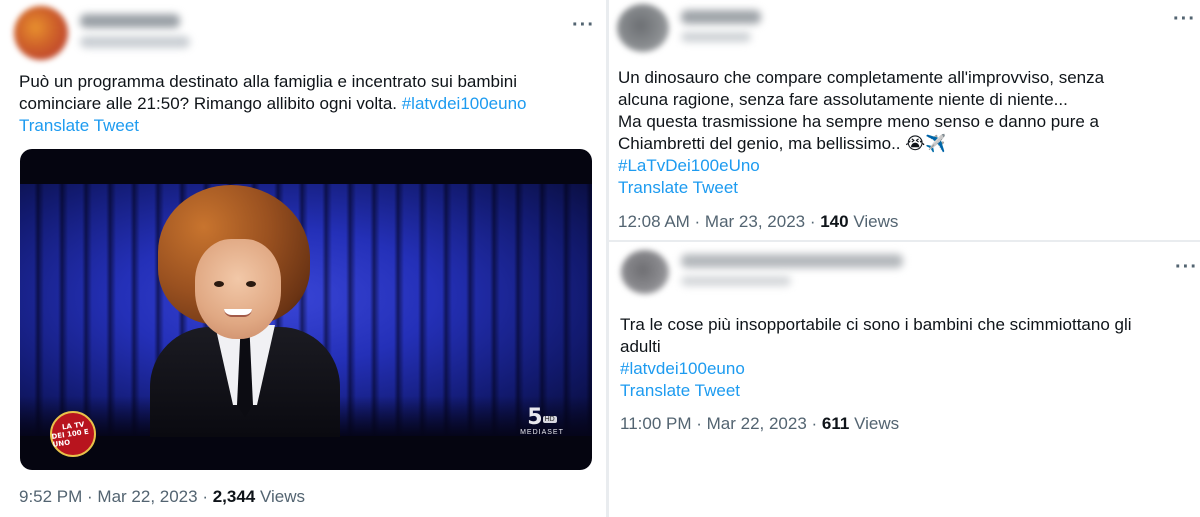  I want to click on channel-logo: 5 HD MEDIASET, so click(542, 421).